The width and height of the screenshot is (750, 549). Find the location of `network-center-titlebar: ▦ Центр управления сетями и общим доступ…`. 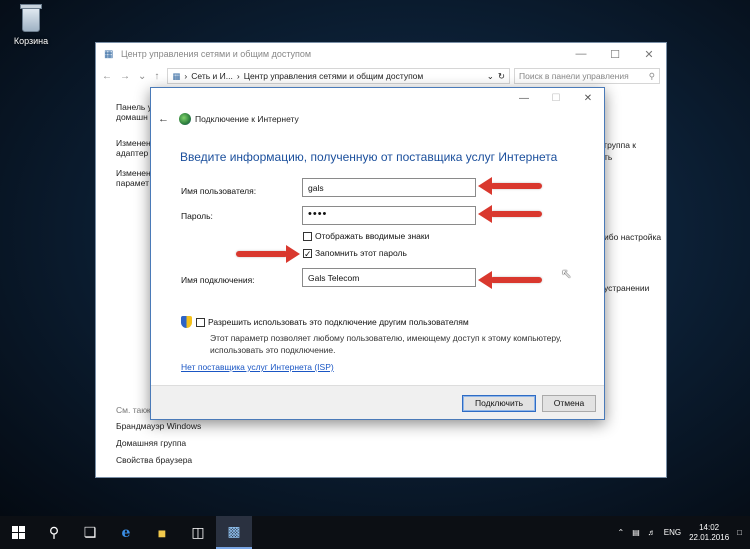

network-center-titlebar: ▦ Центр управления сетями и общим доступ… is located at coordinates (381, 54).